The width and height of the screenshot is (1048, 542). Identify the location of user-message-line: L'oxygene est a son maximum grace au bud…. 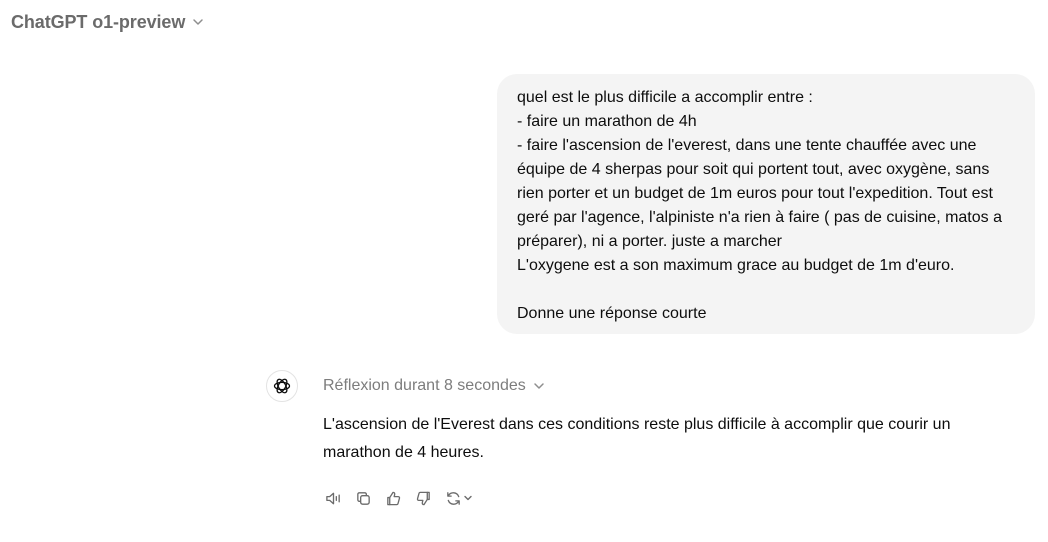
(736, 265).